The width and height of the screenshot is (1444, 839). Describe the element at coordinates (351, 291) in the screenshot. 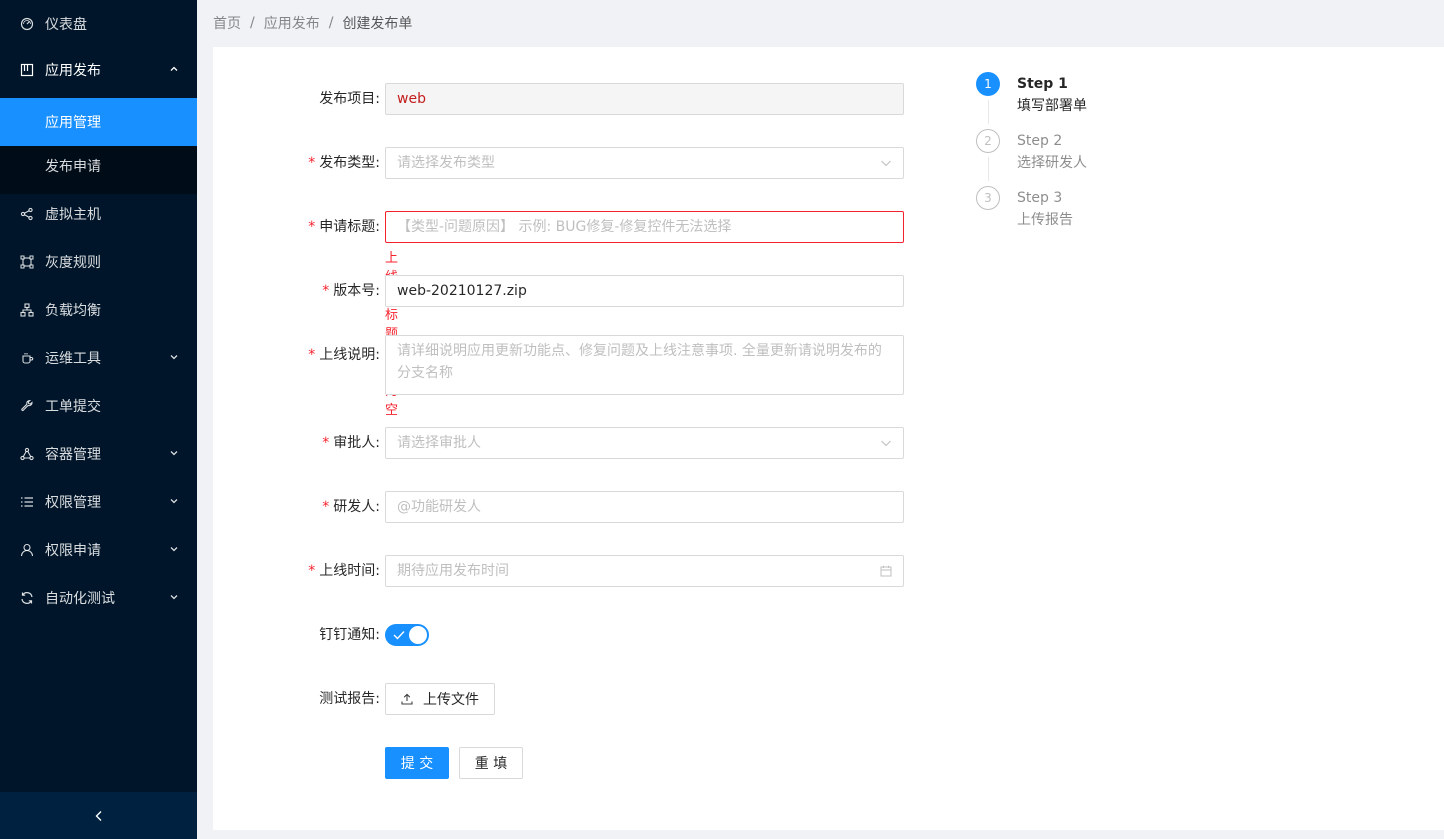

I see `form-label: * 版本号:` at that location.